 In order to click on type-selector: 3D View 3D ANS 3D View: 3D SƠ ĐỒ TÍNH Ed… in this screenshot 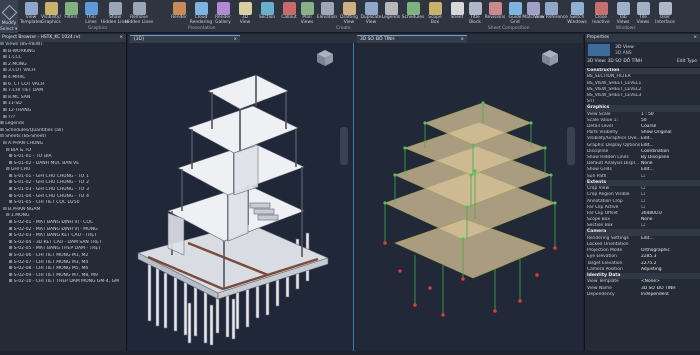, I will do `click(642, 55)`.